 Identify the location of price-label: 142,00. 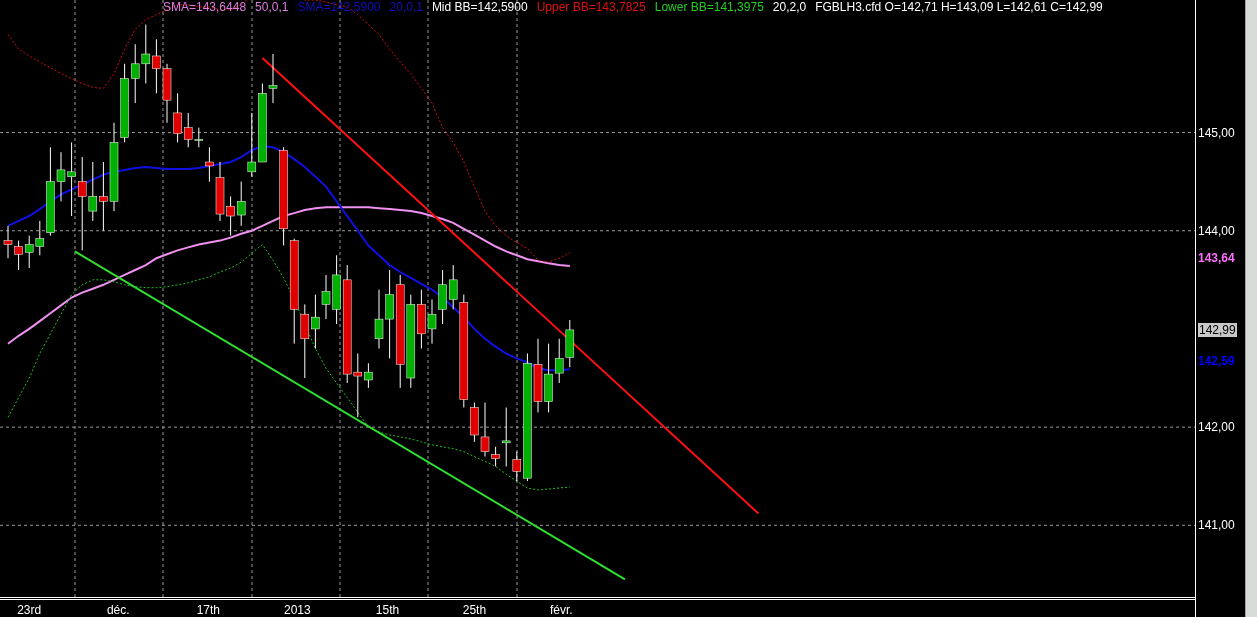
(1216, 427).